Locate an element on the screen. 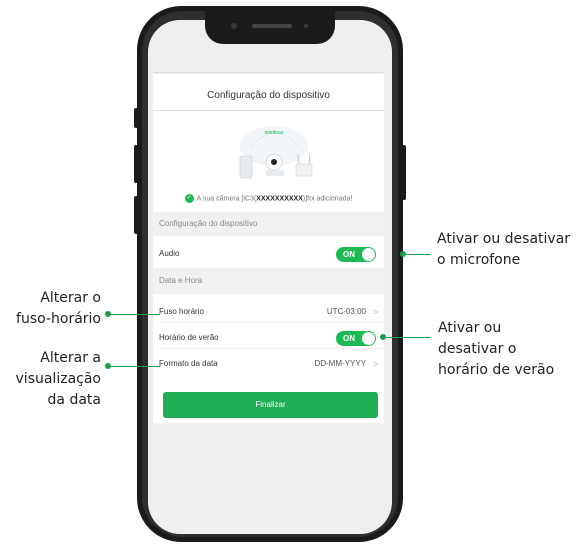 The image size is (582, 545). front-camera is located at coordinates (234, 26).